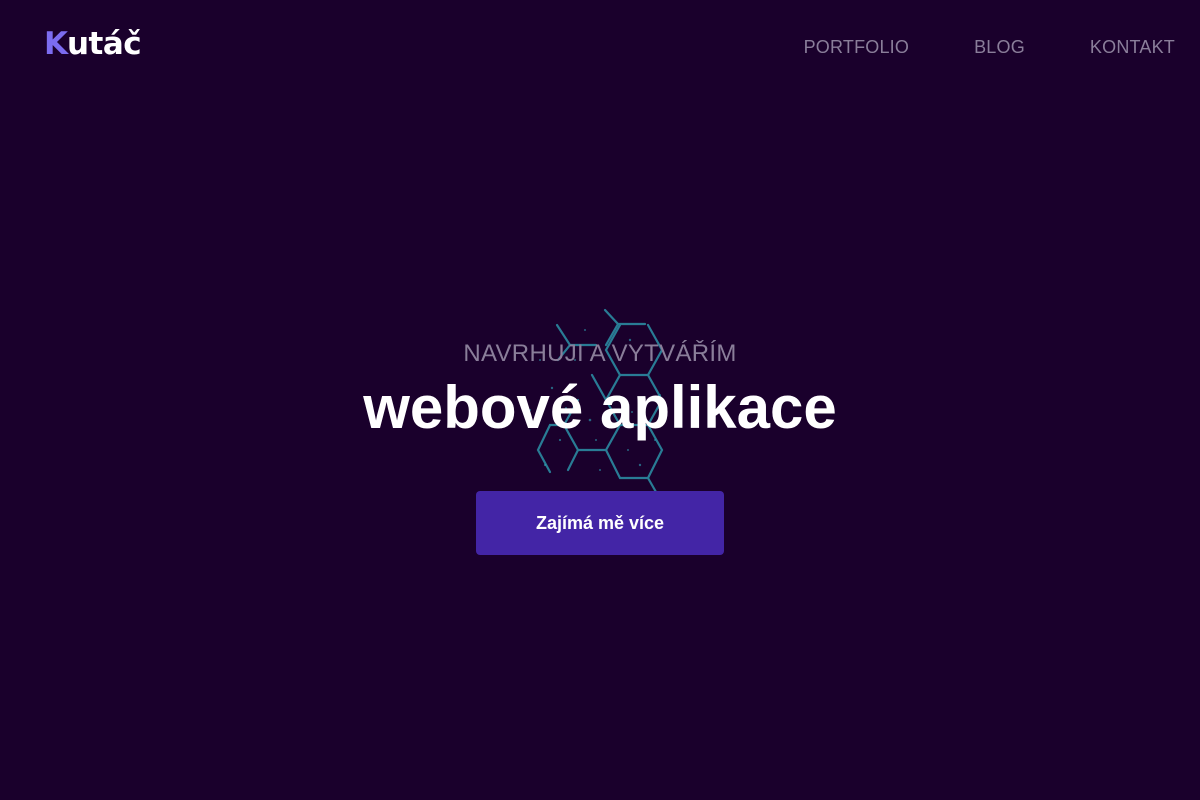 Image resolution: width=1200 pixels, height=800 pixels. What do you see at coordinates (600, 353) in the screenshot?
I see `hero-eyebrow: NAVRHUJI A VYTVÁŘÍM` at bounding box center [600, 353].